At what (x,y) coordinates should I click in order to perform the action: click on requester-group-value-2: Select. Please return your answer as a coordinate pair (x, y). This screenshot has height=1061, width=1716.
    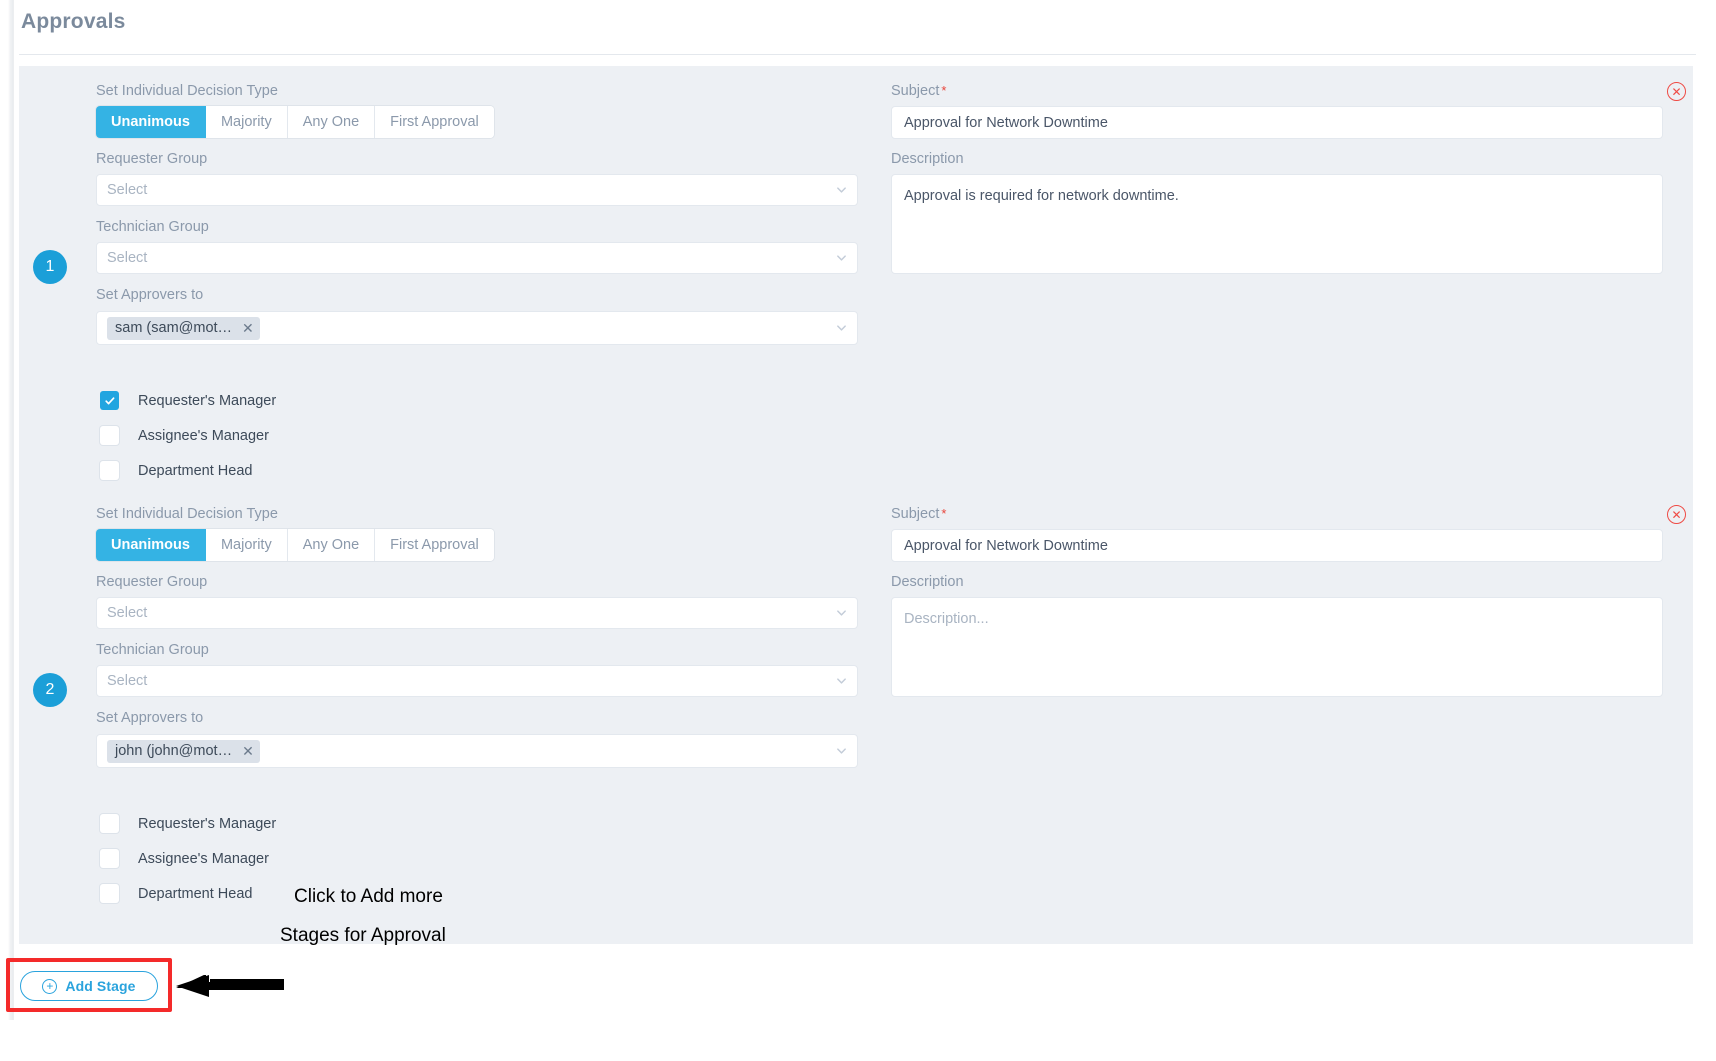
    Looking at the image, I should click on (127, 613).